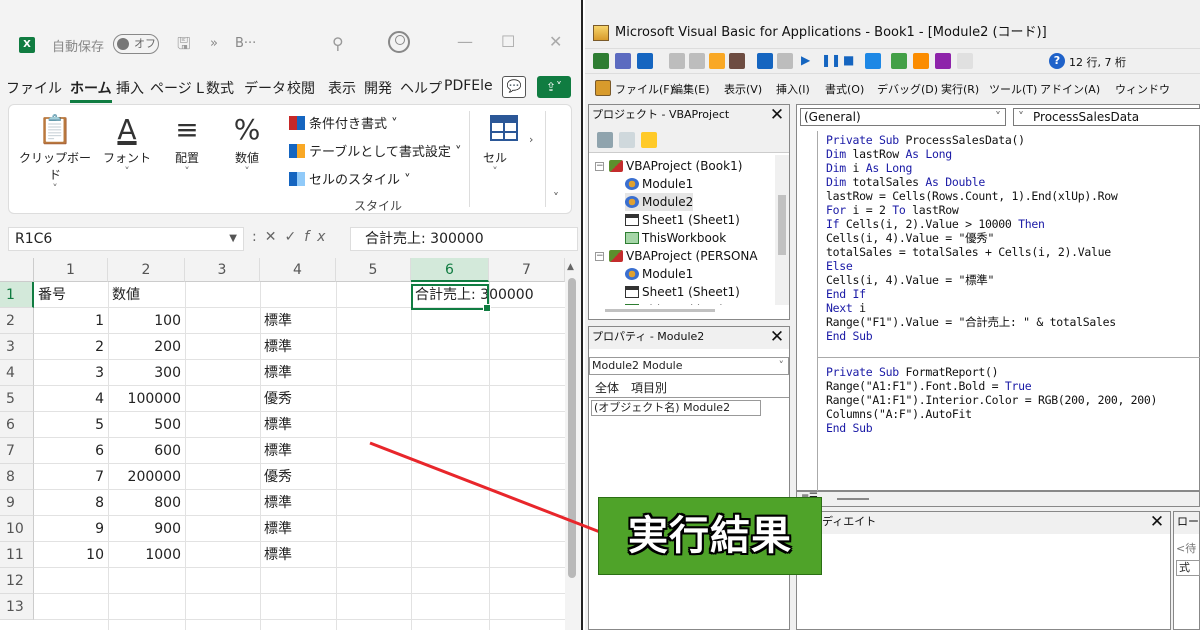  What do you see at coordinates (556, 198) in the screenshot?
I see `ribbon-collapse-icon: ˅` at bounding box center [556, 198].